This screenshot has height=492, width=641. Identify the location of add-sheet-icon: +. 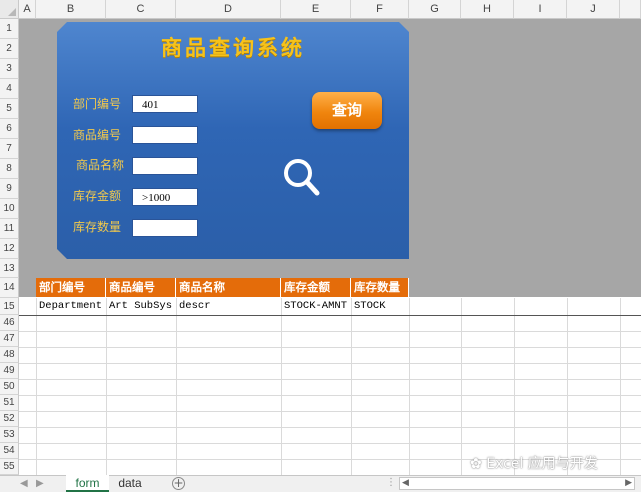
(178, 483).